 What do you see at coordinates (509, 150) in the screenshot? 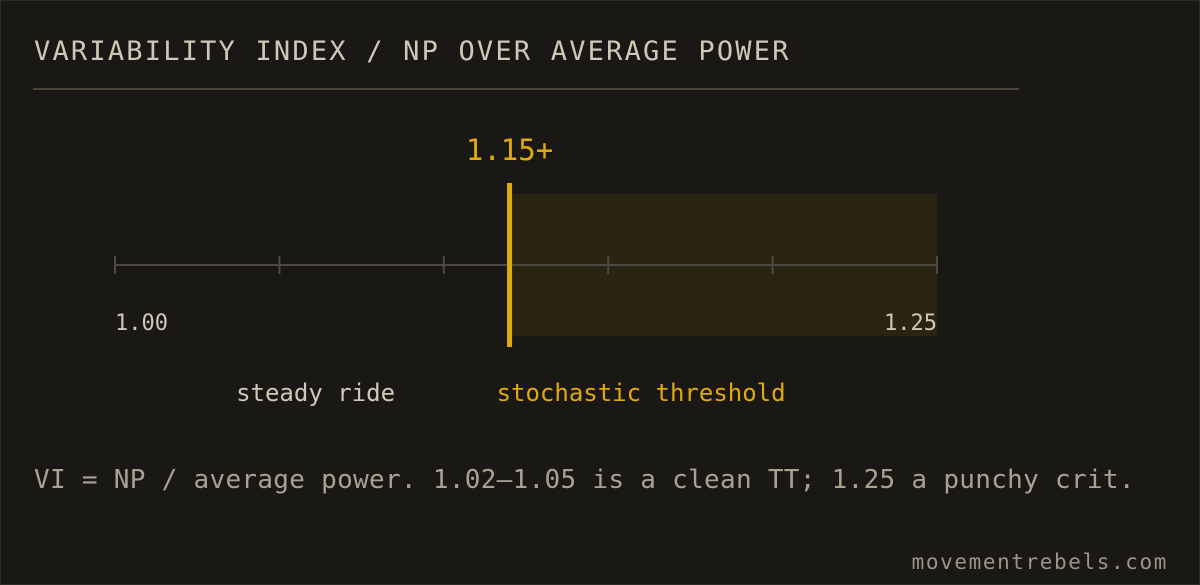
I see `threshold-marker-label: 1.15+` at bounding box center [509, 150].